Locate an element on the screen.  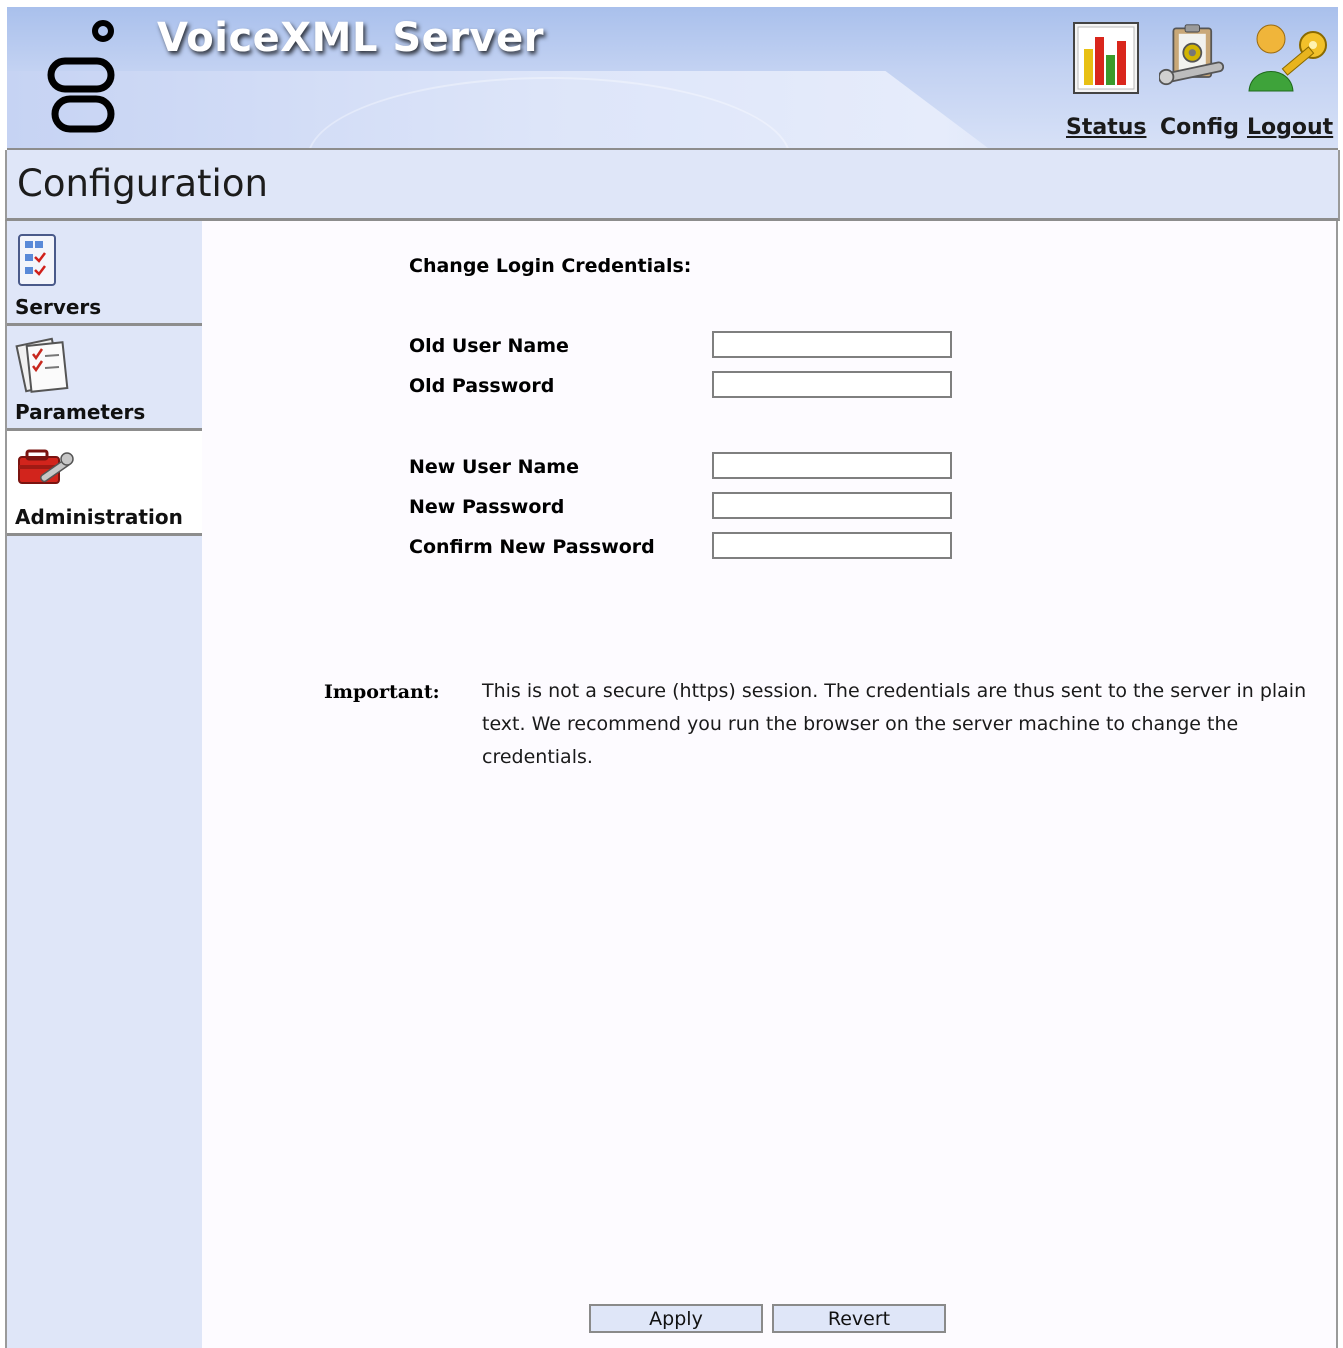
genesys-logo-icon is located at coordinates (81, 76).